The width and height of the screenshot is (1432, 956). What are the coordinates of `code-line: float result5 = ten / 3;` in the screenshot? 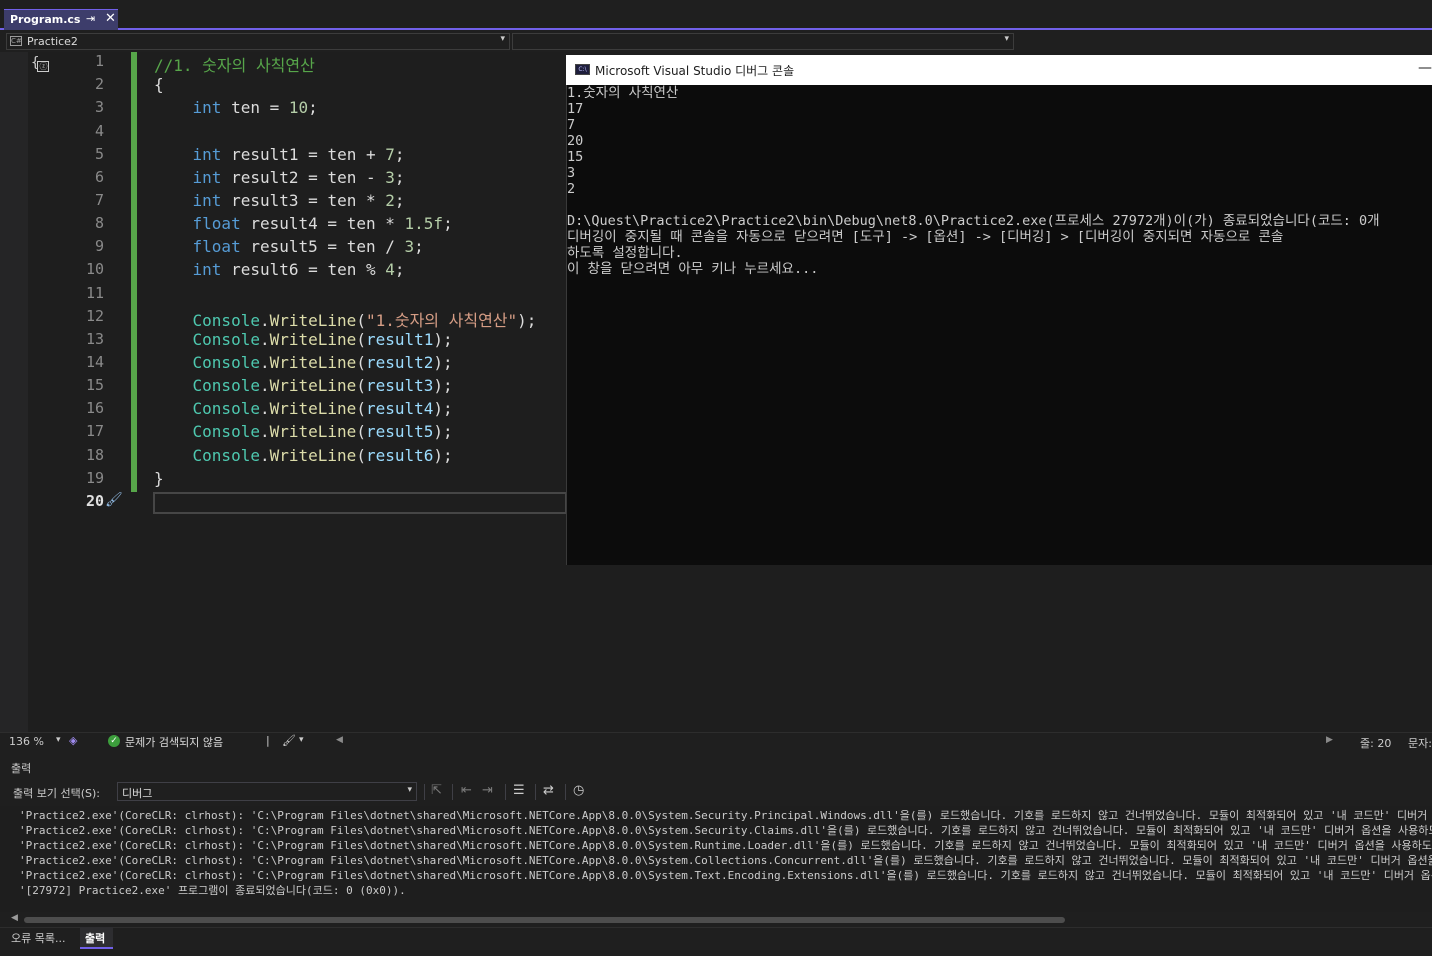 It's located at (308, 246).